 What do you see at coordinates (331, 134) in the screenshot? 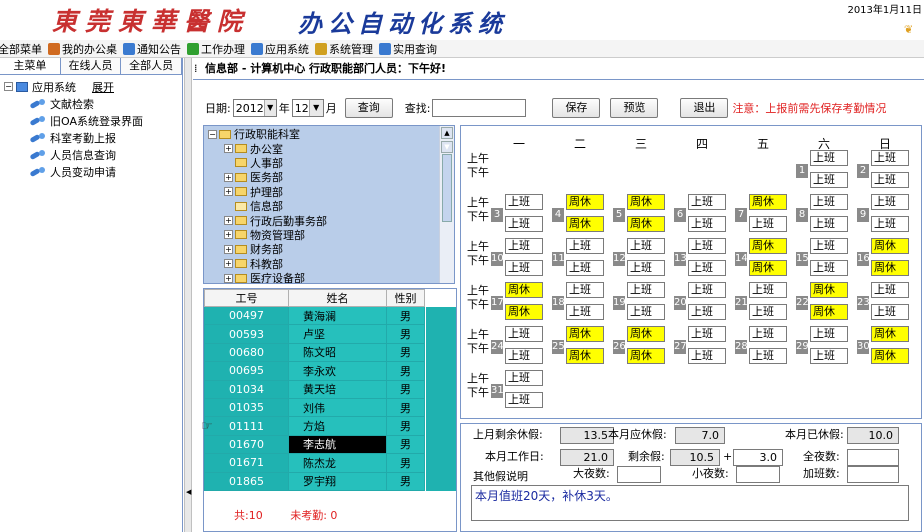
I see `dept-item: − 行政职能科室` at bounding box center [331, 134].